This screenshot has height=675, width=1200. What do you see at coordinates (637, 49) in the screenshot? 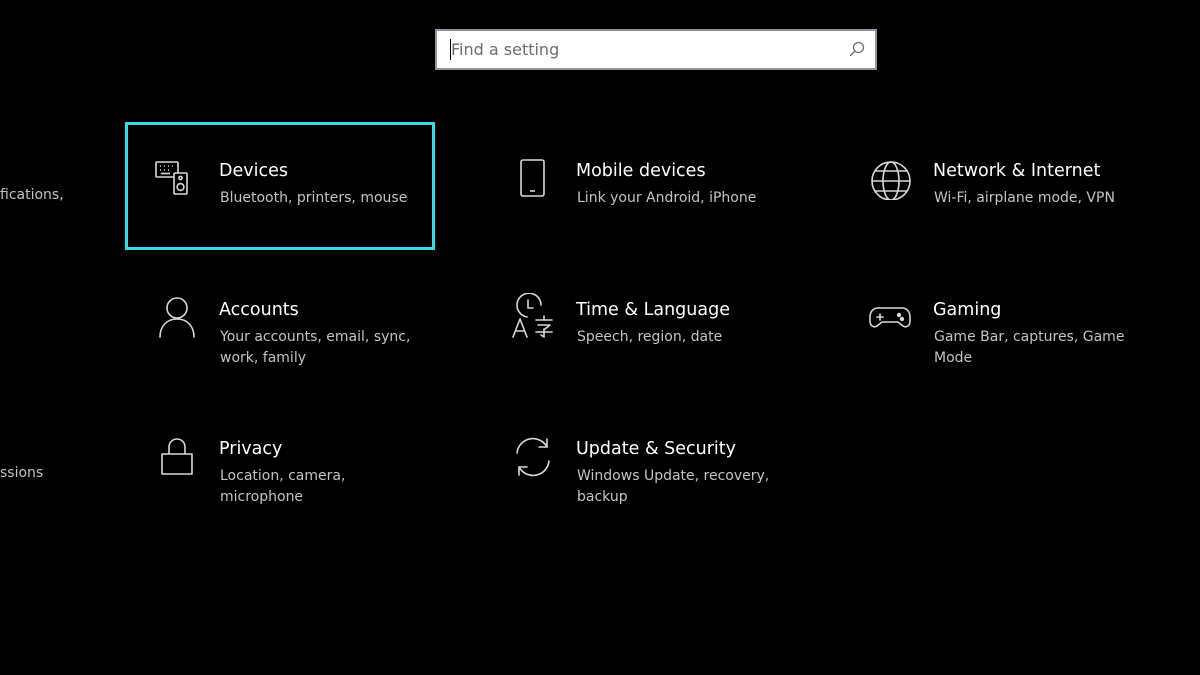
I see `search-input` at bounding box center [637, 49].